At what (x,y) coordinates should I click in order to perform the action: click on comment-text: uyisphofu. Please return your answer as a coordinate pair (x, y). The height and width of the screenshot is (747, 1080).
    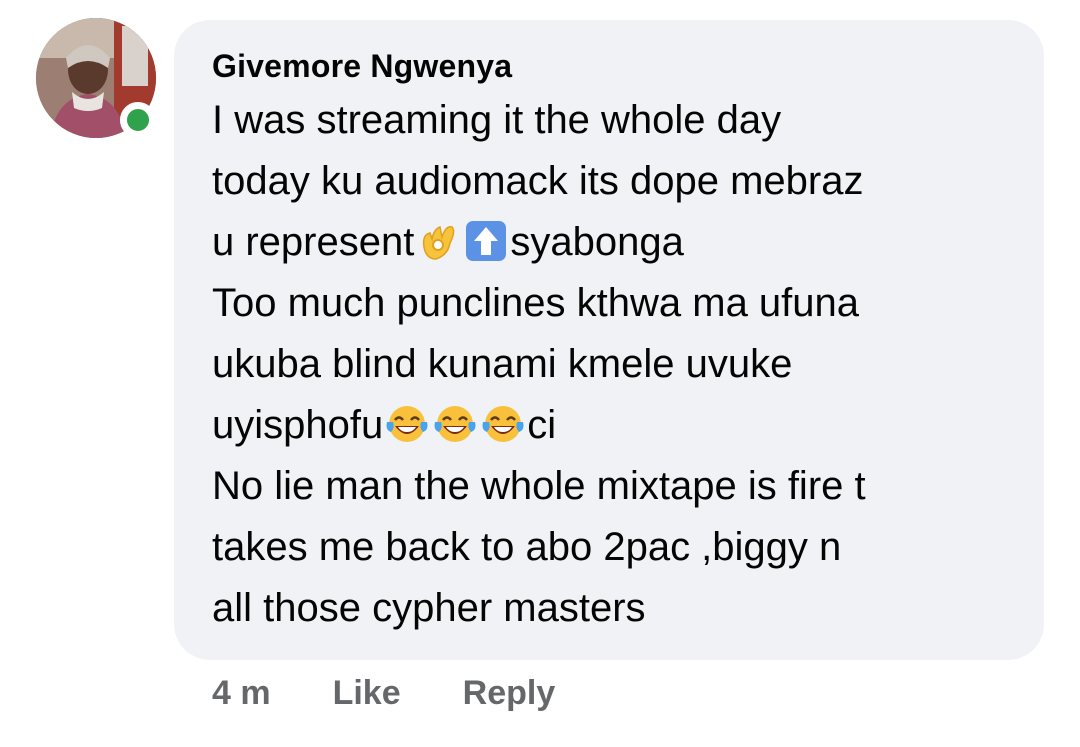
    Looking at the image, I should click on (298, 425).